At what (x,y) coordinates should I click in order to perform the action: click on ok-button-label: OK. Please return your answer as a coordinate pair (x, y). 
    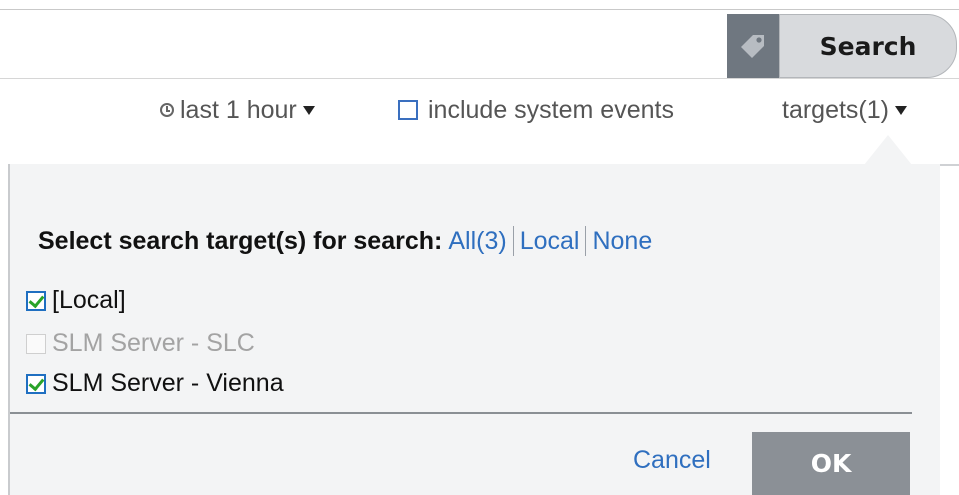
    Looking at the image, I should click on (831, 463).